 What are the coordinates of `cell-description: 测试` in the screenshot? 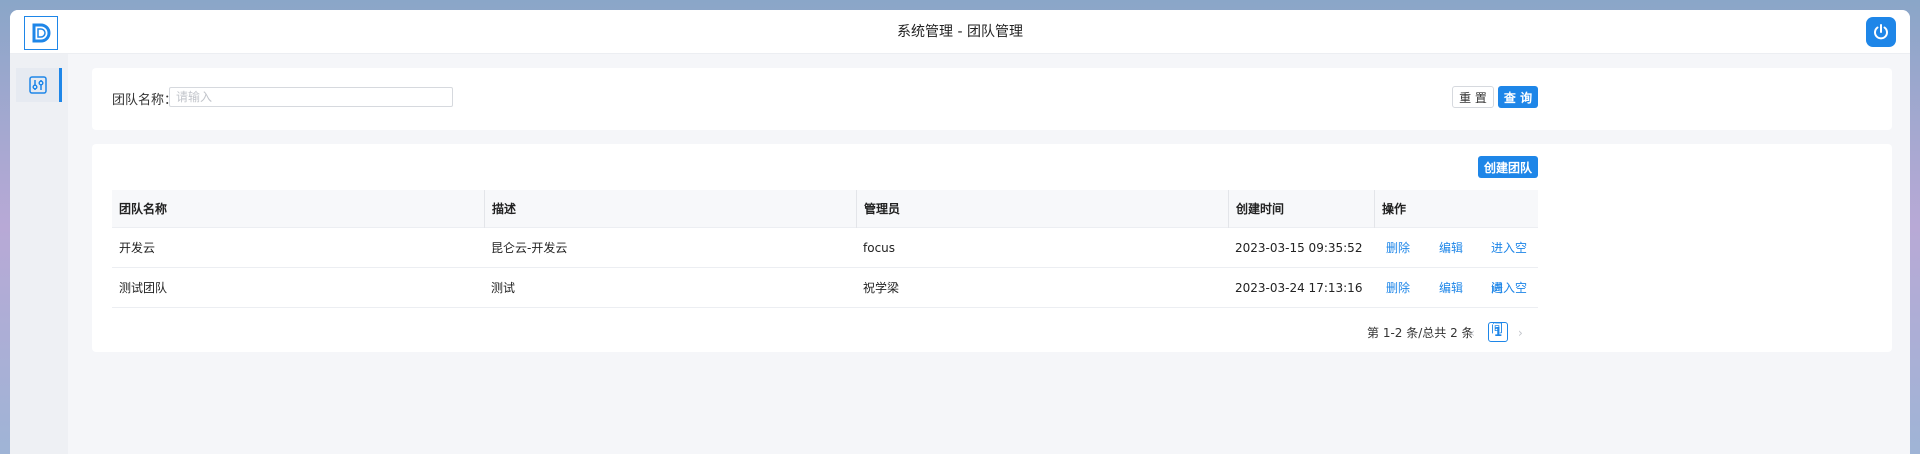 It's located at (503, 288).